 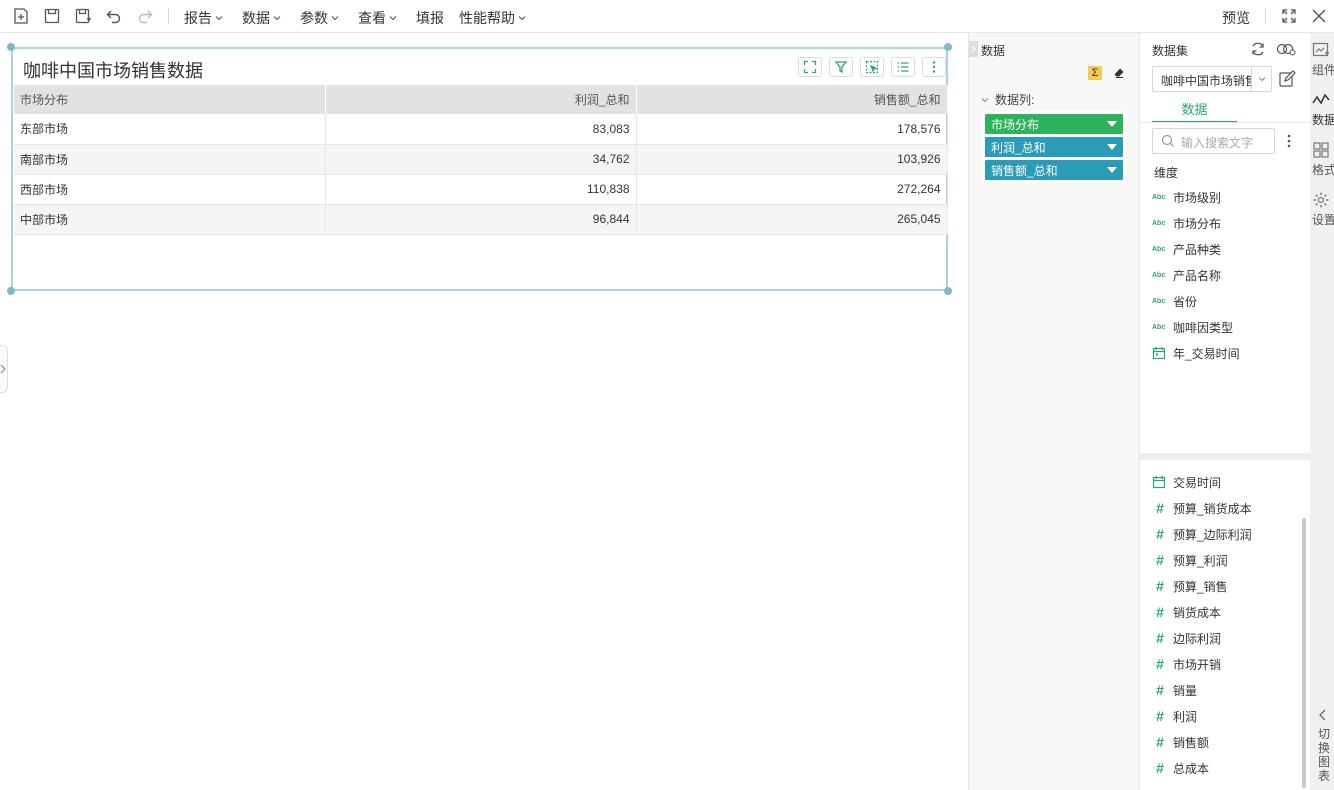 I want to click on menu-parameters: 参数, so click(x=319, y=18).